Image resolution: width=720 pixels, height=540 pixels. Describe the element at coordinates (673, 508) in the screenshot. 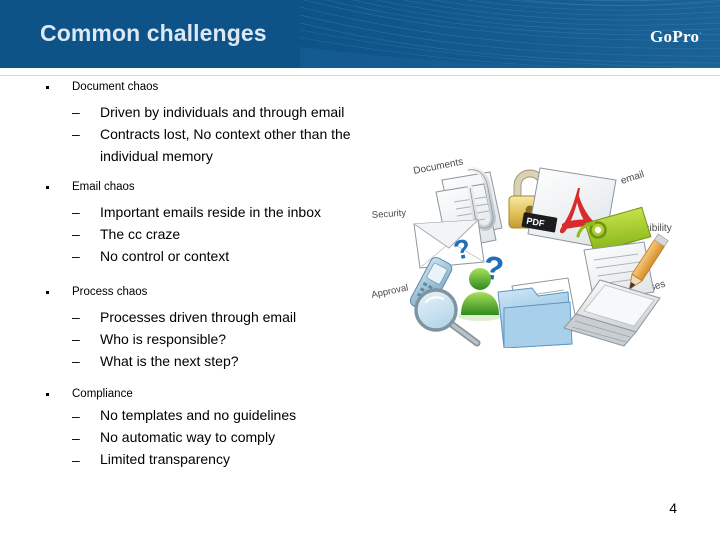

I see `page-number: 4` at that location.